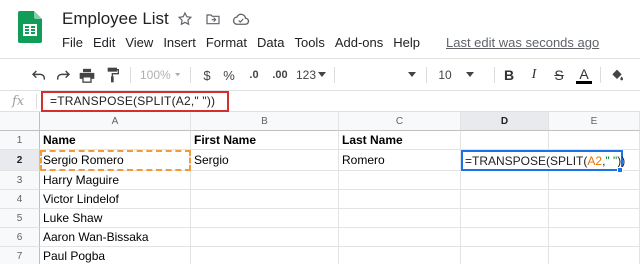 The height and width of the screenshot is (264, 640). Describe the element at coordinates (139, 42) in the screenshot. I see `menu-view: View` at that location.